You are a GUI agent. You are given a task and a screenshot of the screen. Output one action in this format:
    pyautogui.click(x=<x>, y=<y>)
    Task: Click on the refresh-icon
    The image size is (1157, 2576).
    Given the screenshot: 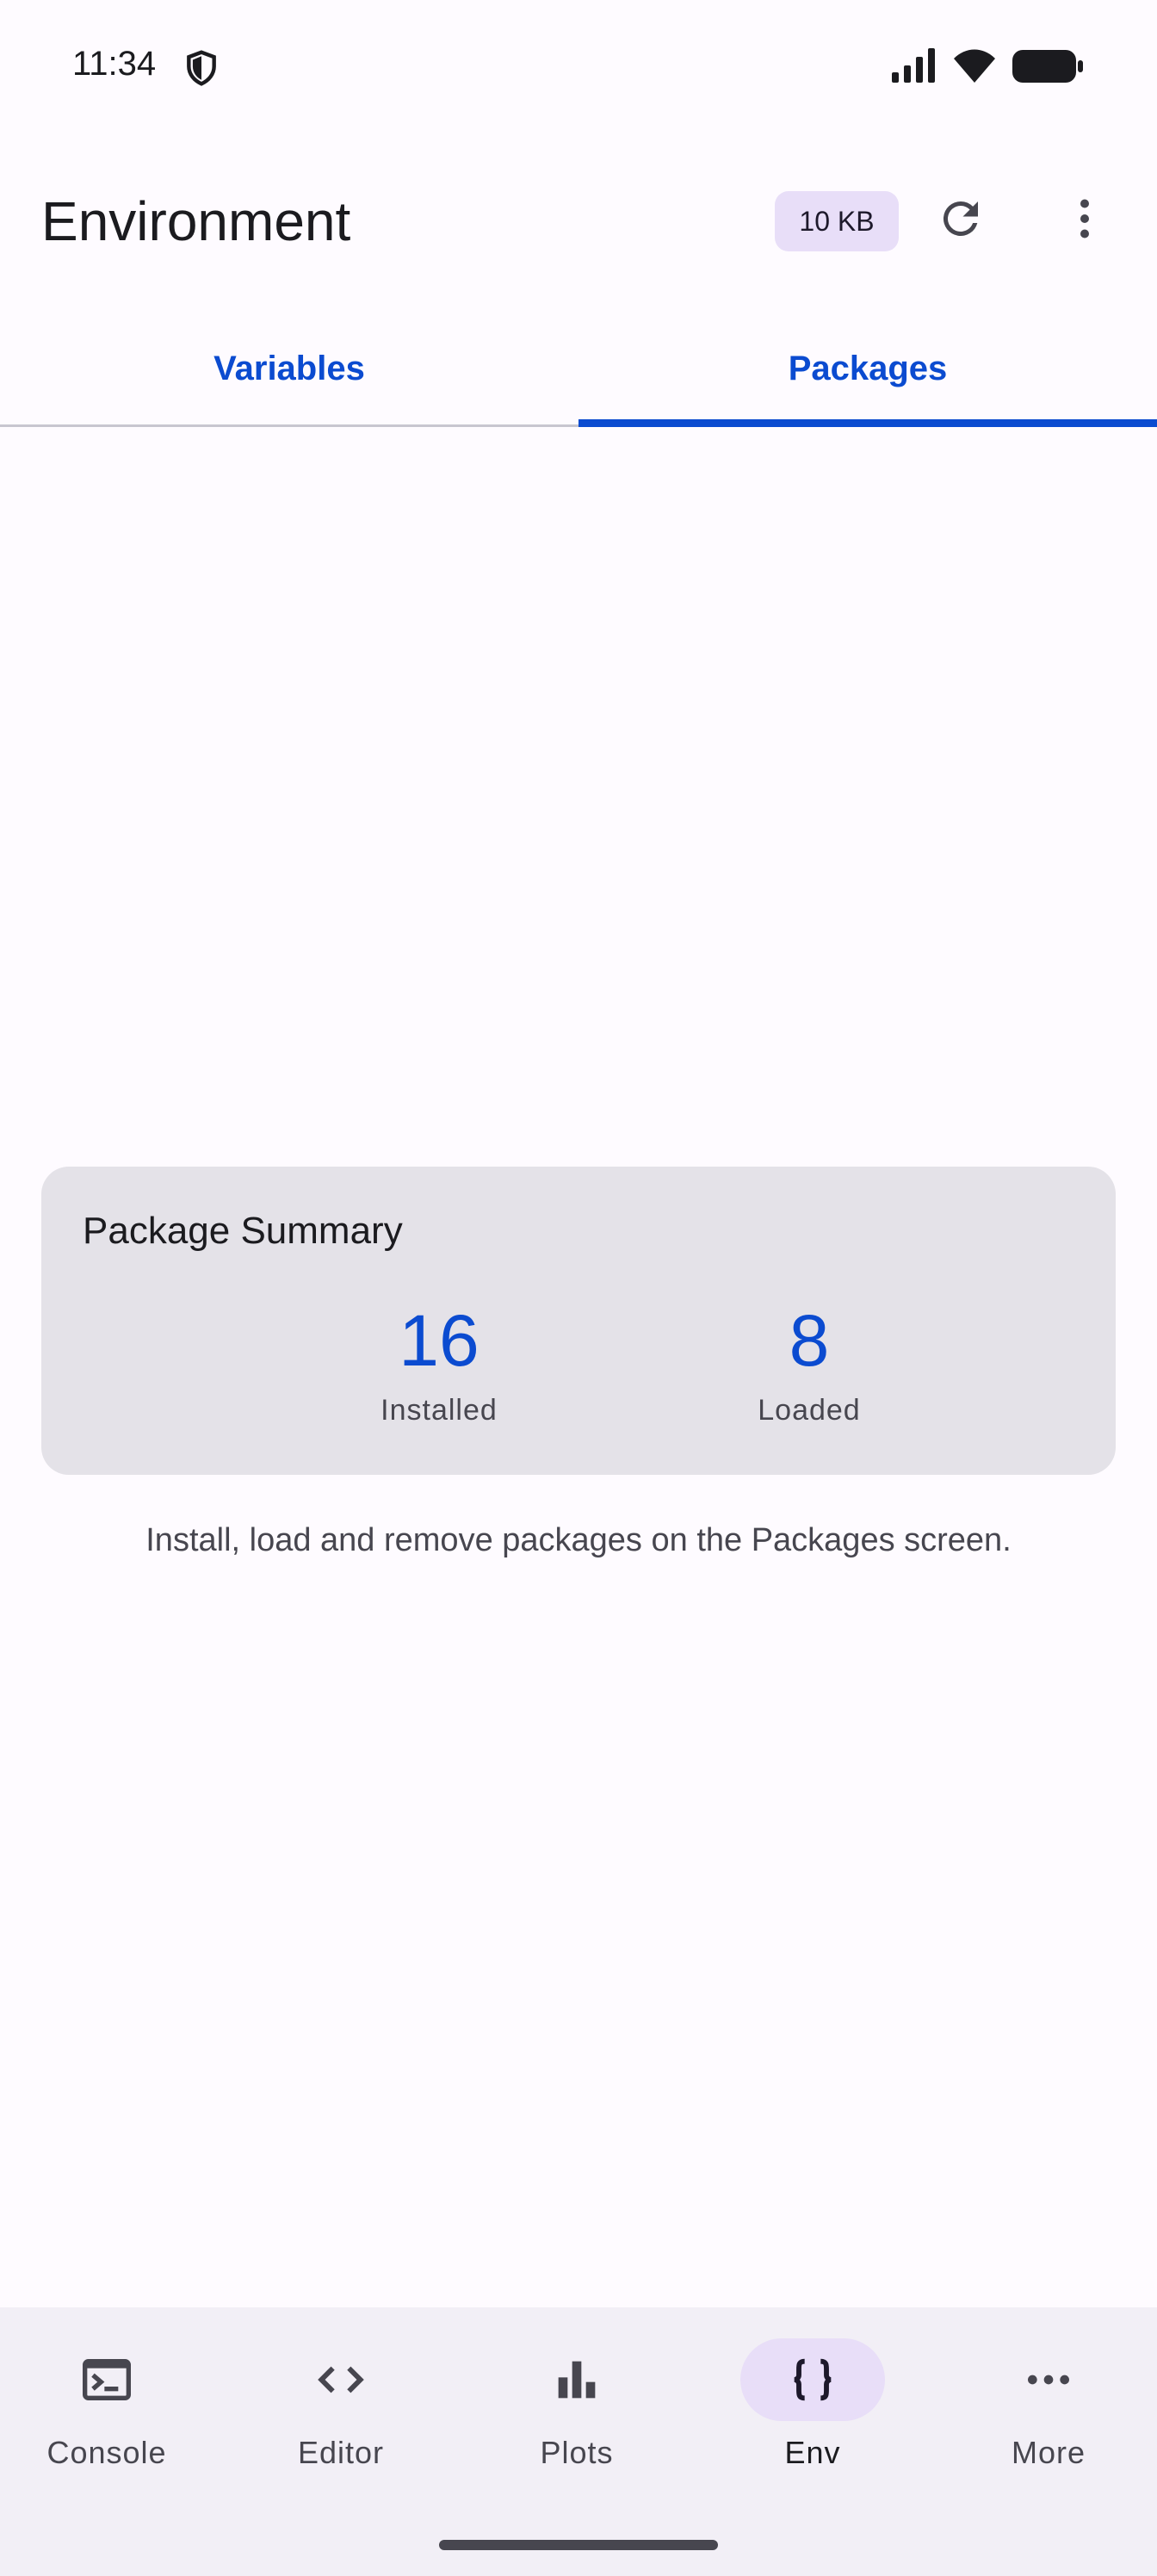 What is the action you would take?
    pyautogui.click(x=960, y=219)
    